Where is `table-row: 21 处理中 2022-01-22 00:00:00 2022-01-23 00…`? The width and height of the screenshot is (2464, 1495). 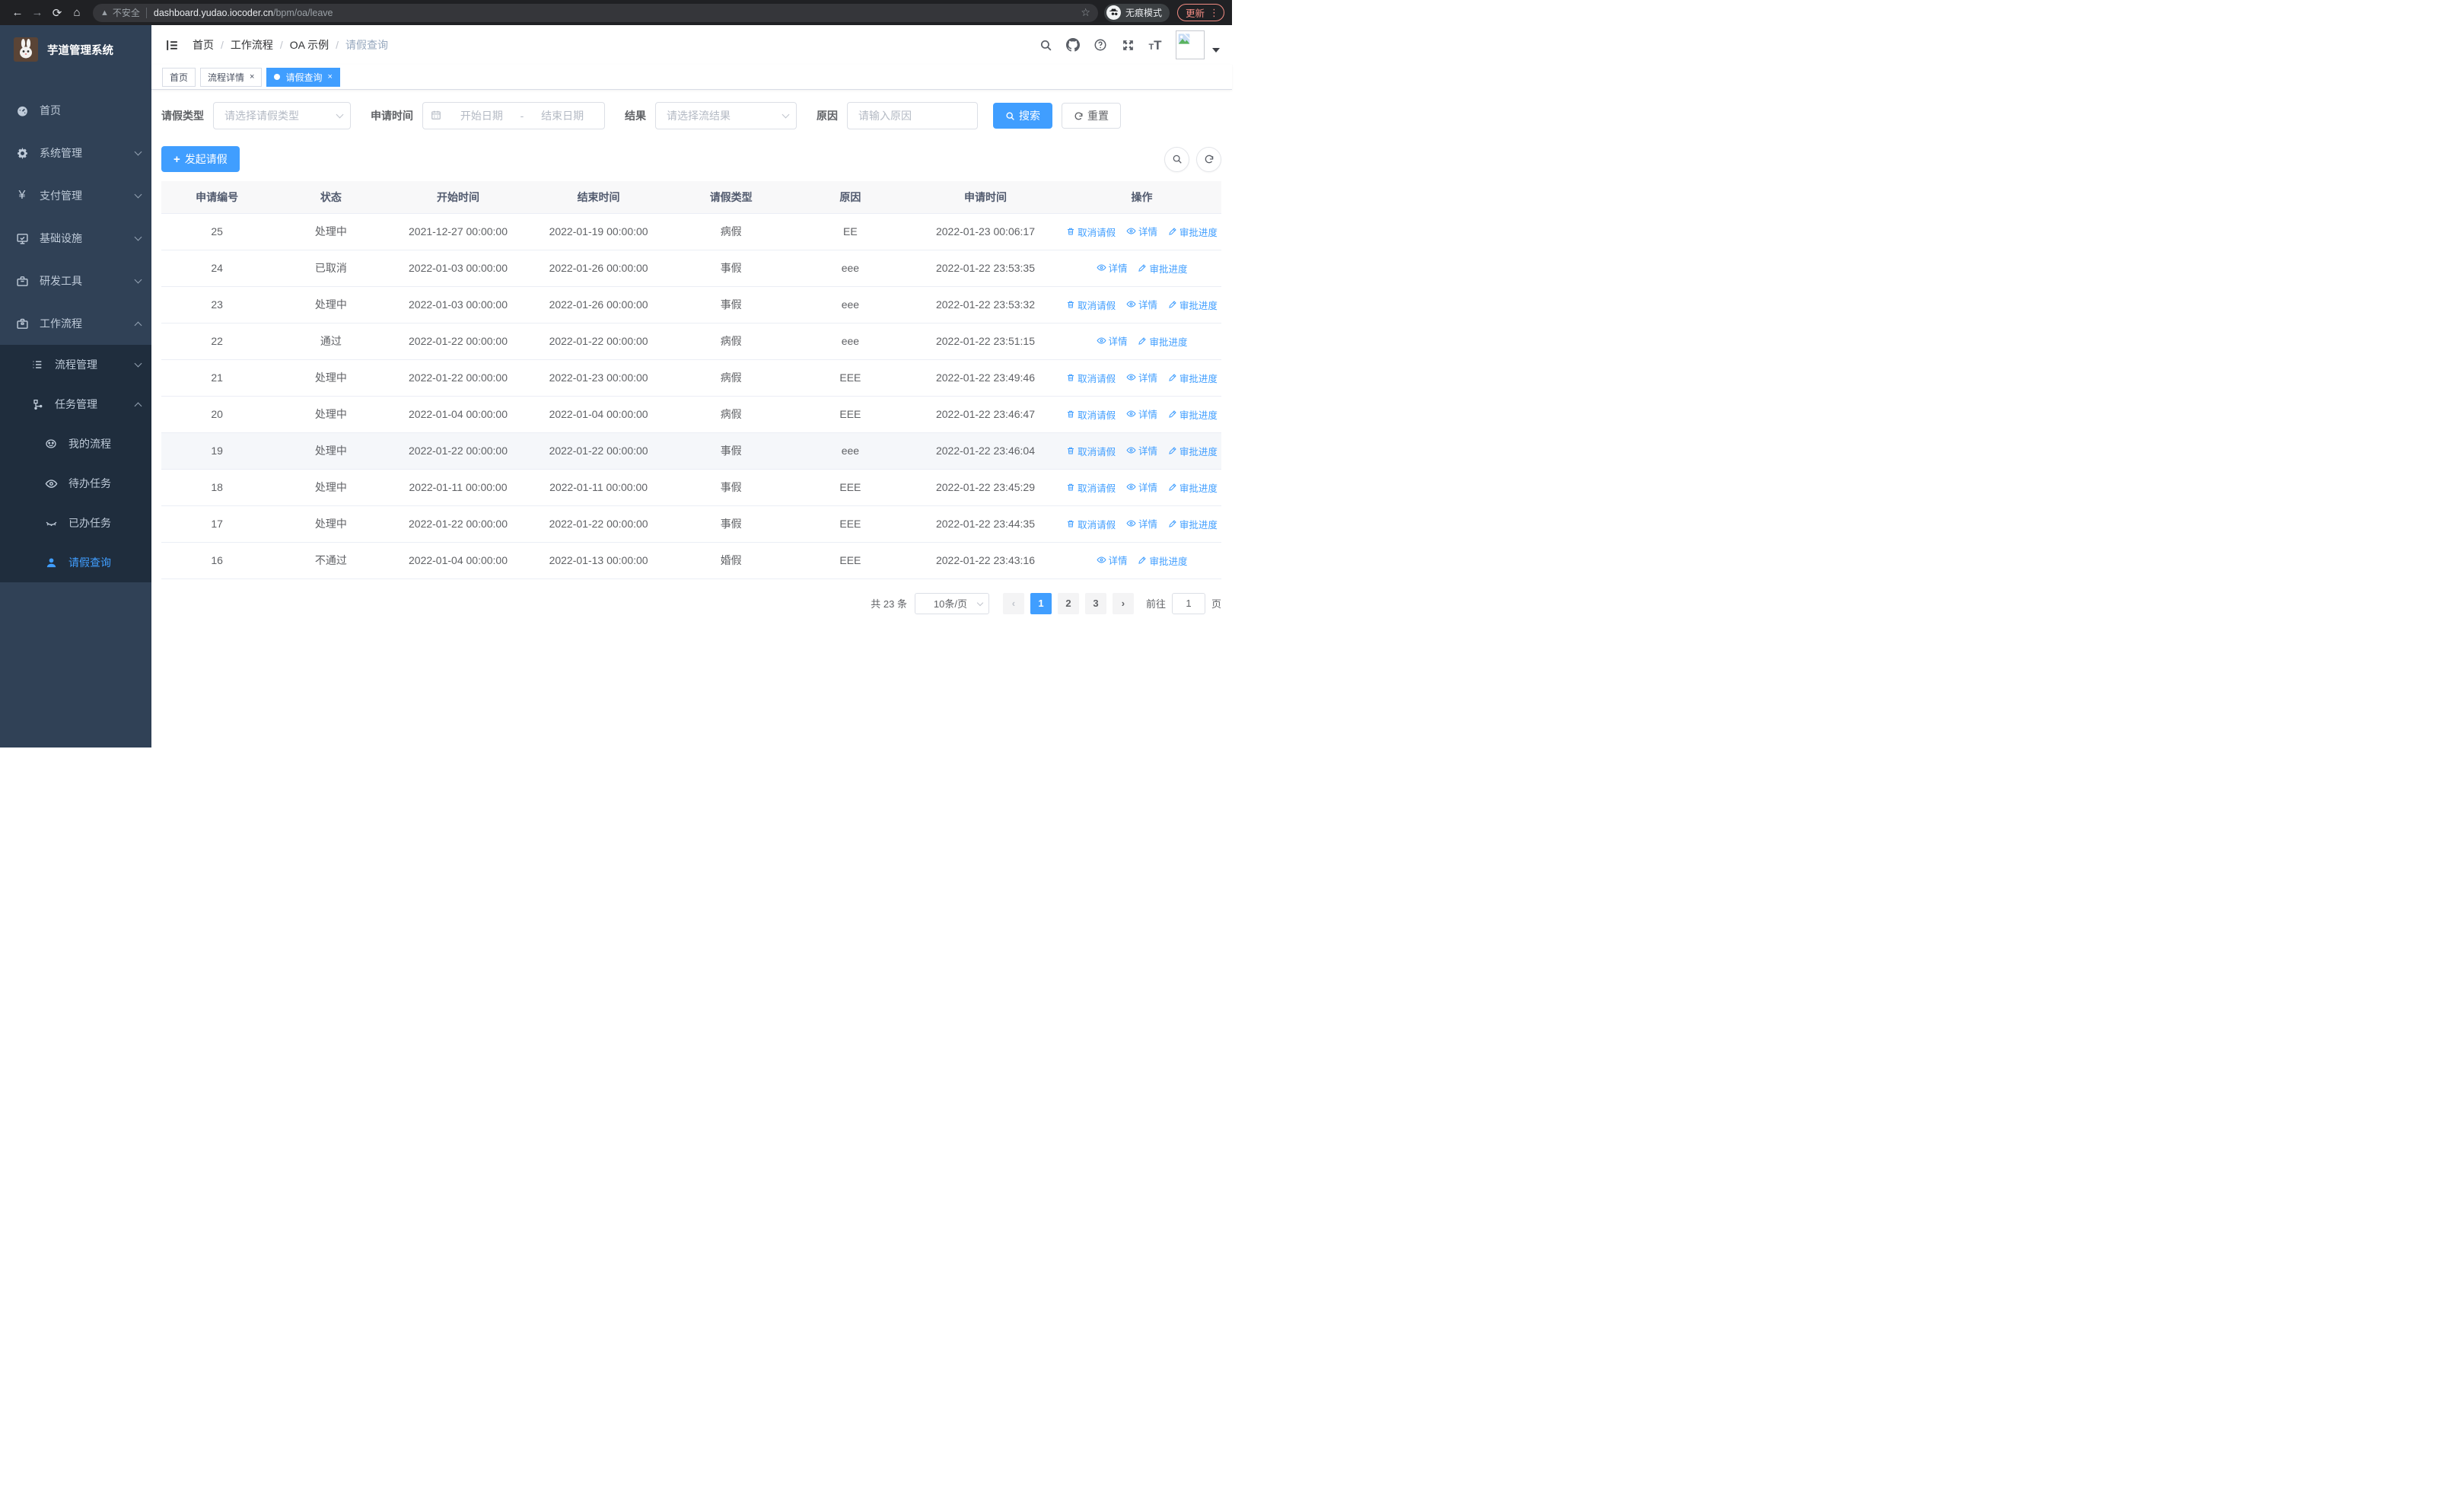
table-row: 21 处理中 2022-01-22 00:00:00 2022-01-23 00… is located at coordinates (691, 378).